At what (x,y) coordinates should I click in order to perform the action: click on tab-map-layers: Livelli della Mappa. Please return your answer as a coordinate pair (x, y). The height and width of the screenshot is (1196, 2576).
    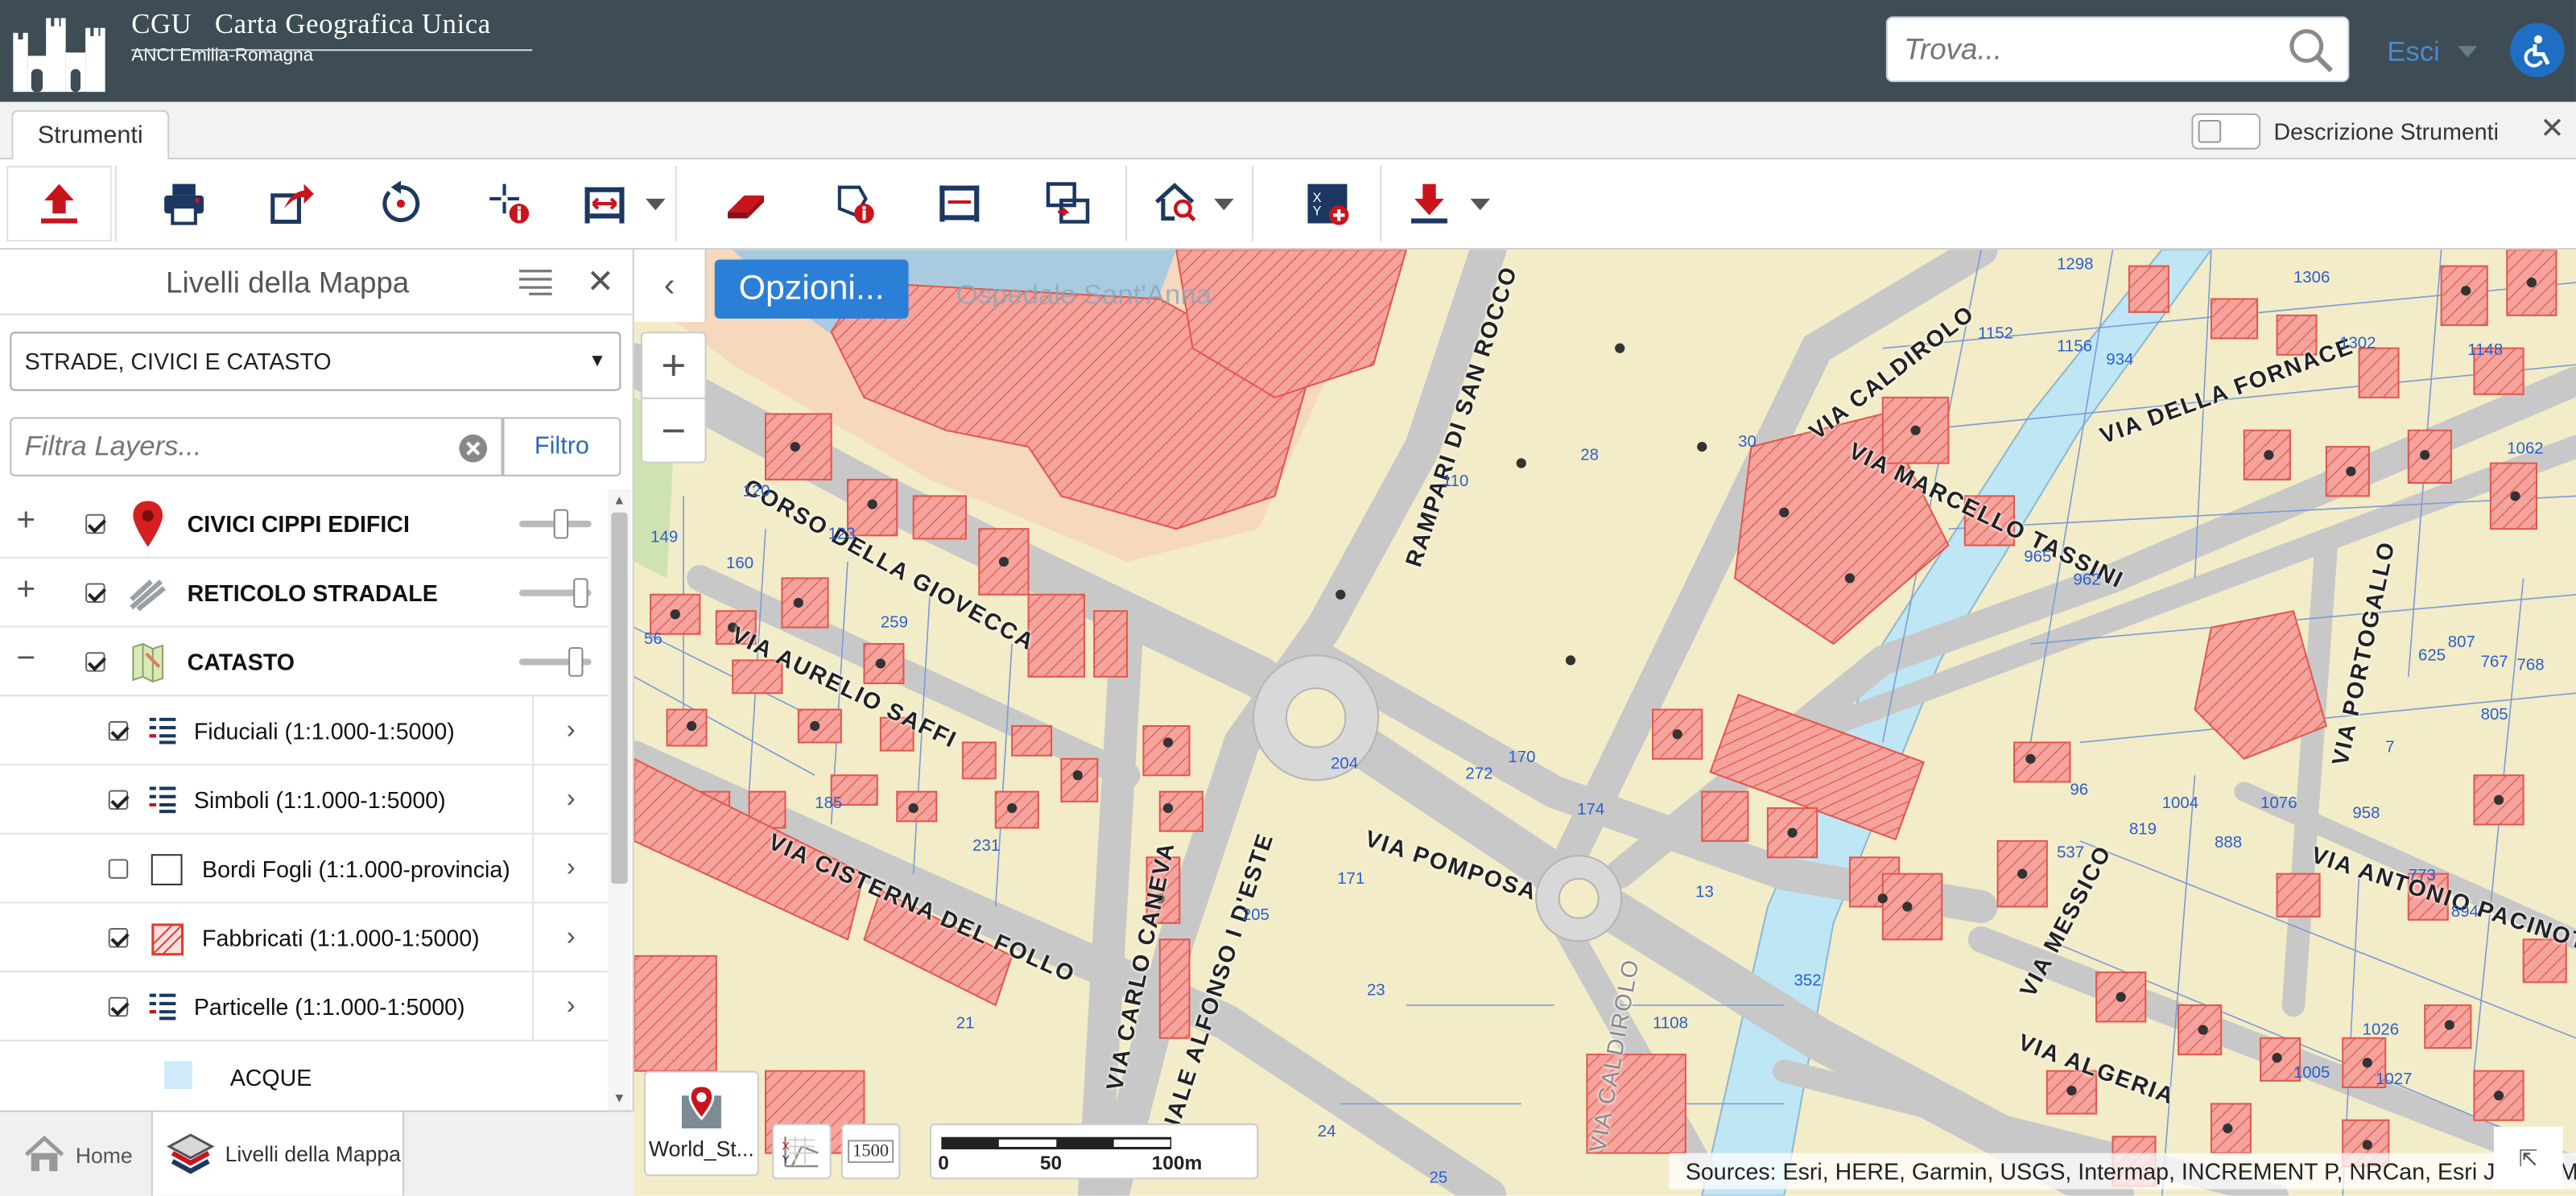
    Looking at the image, I should click on (278, 1153).